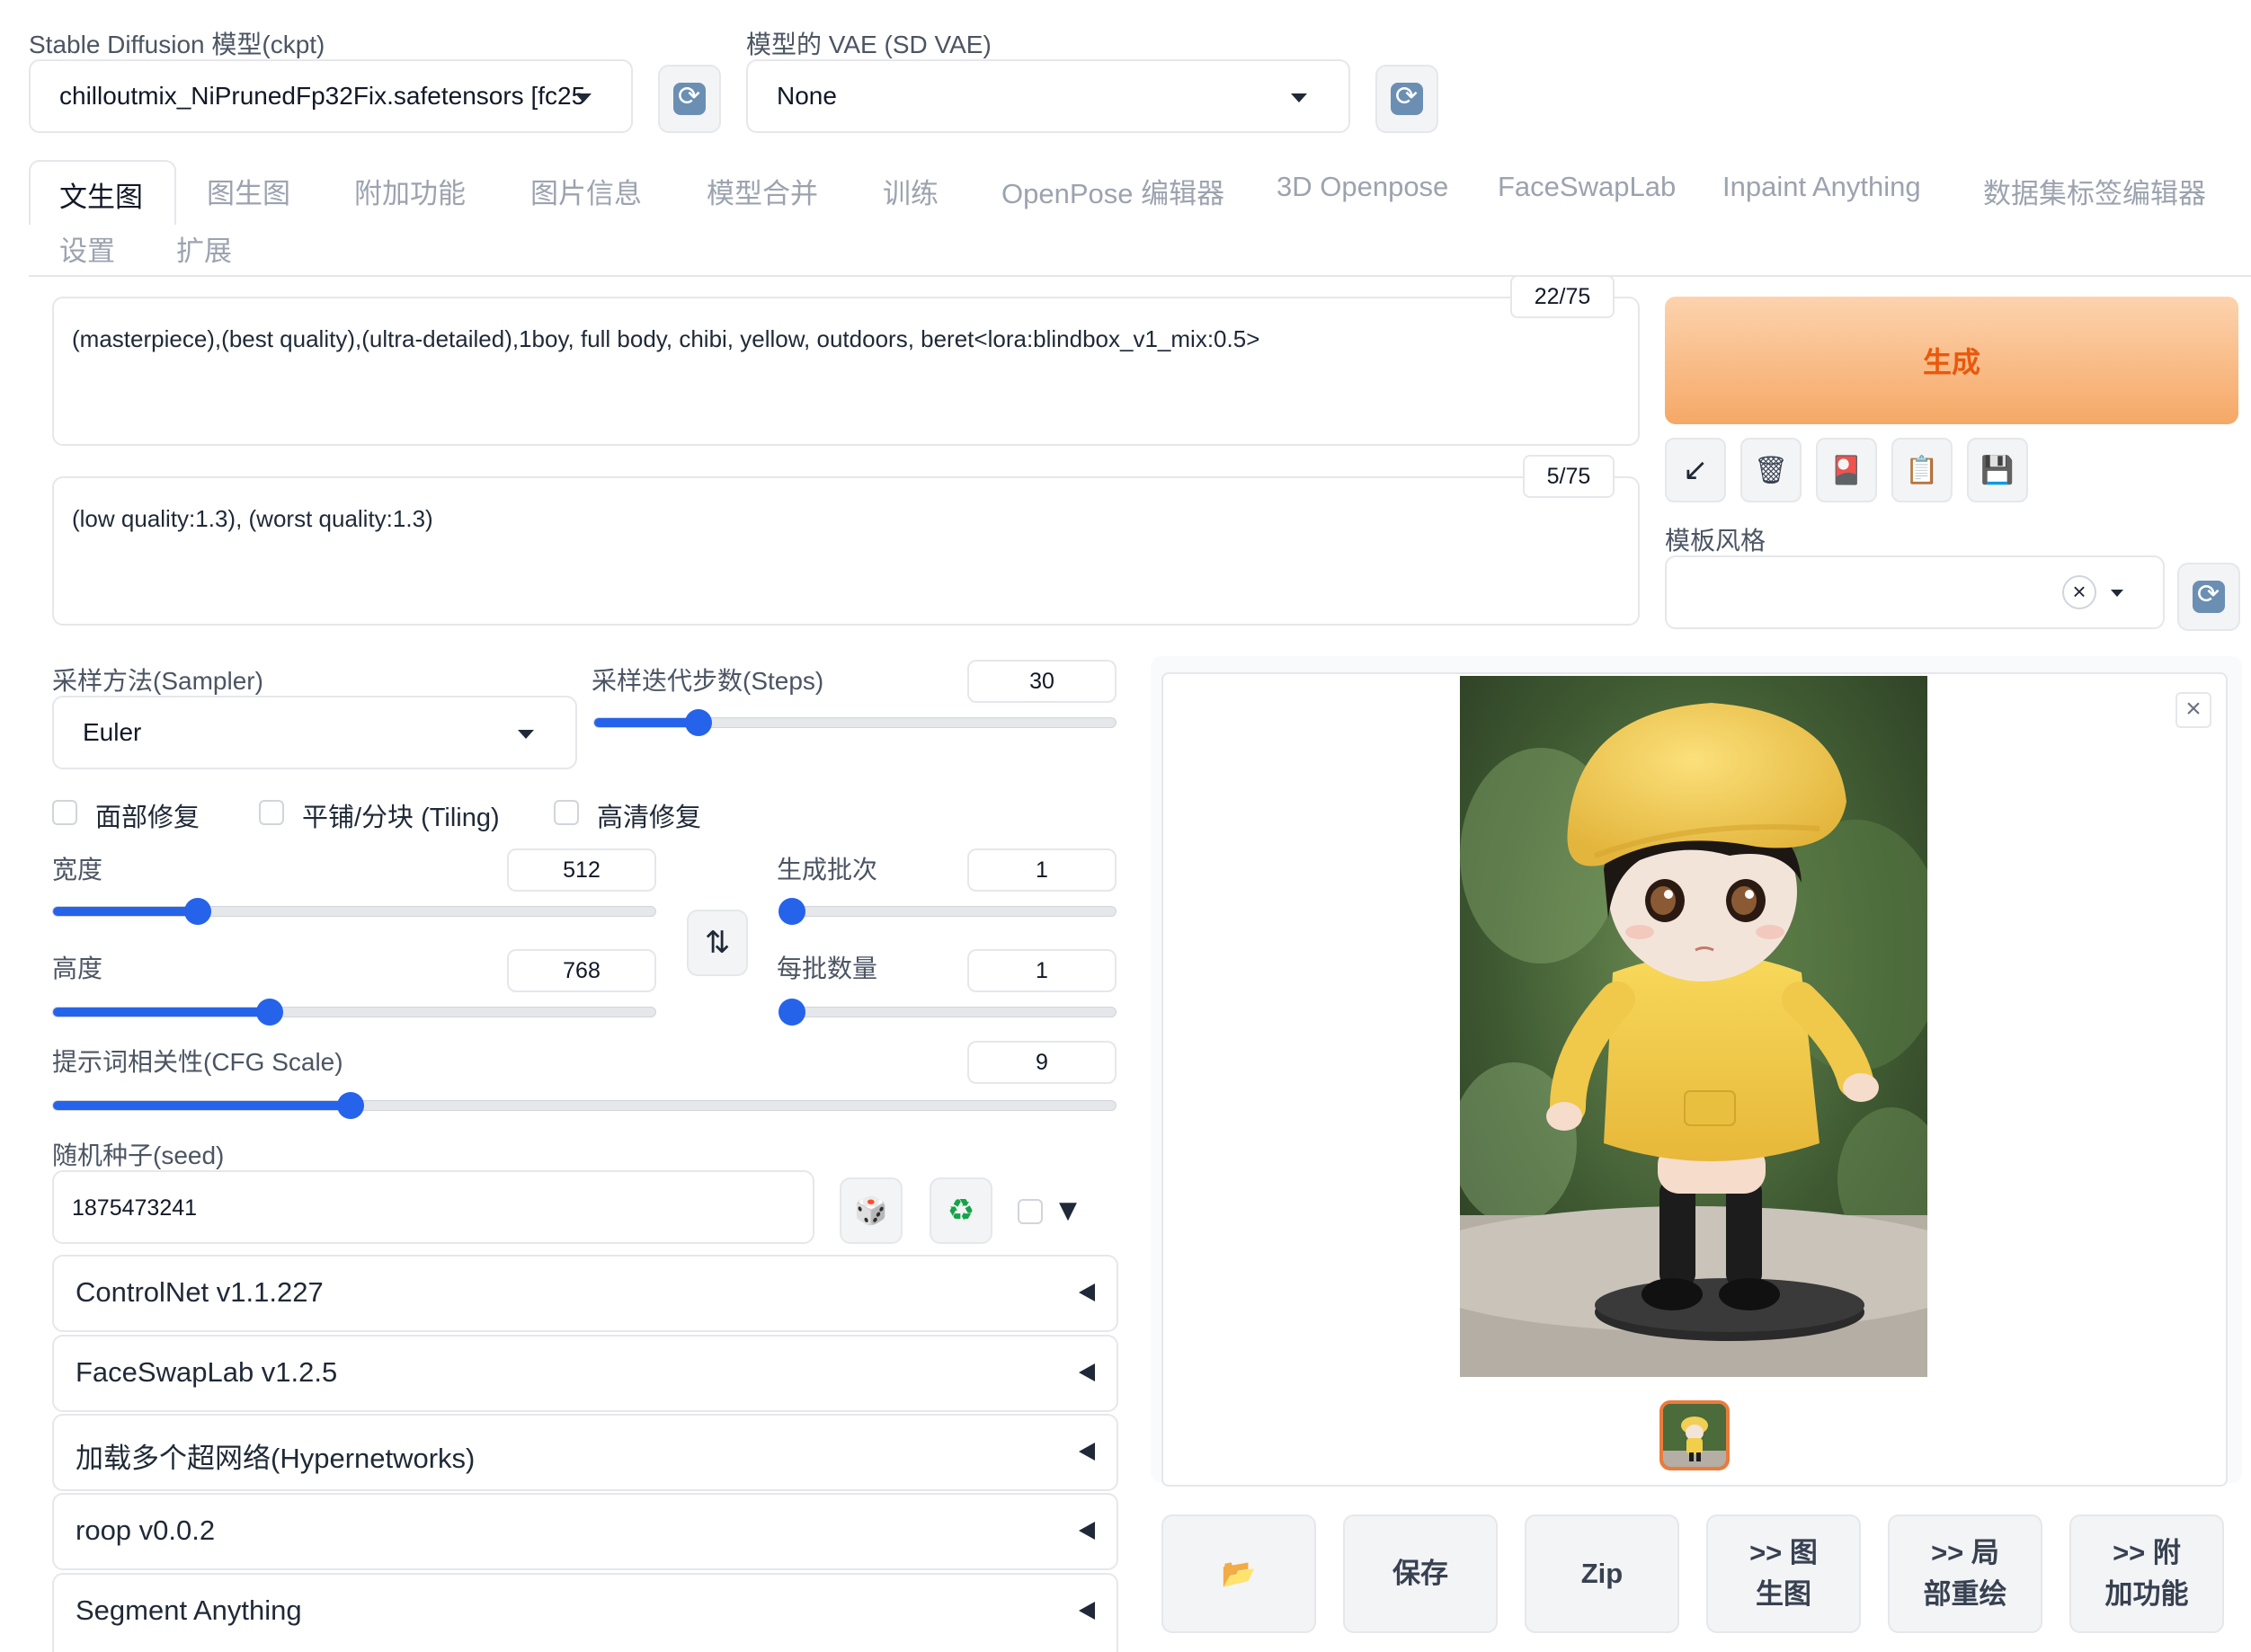 The height and width of the screenshot is (1652, 2251). I want to click on tab-extensions: 扩展, so click(204, 248).